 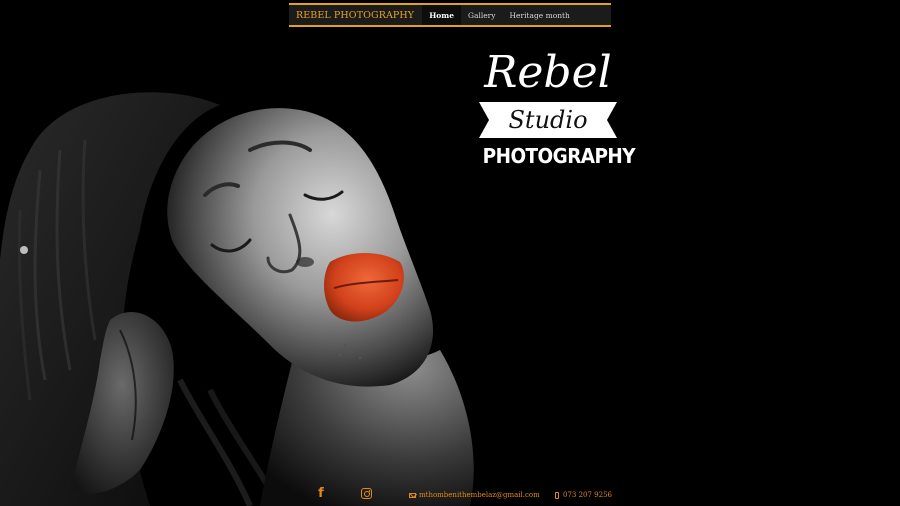 What do you see at coordinates (557, 495) in the screenshot?
I see `mobile-phone-icon` at bounding box center [557, 495].